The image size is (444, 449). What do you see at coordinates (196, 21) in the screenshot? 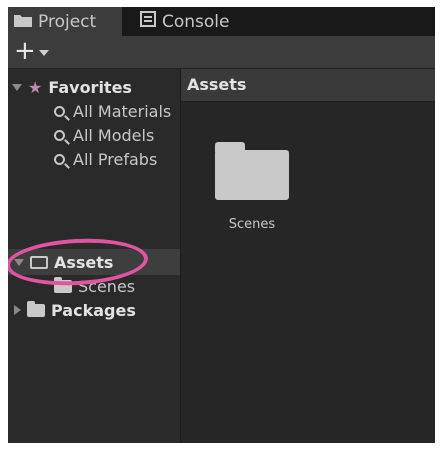
I see `tab-console-label: Console` at bounding box center [196, 21].